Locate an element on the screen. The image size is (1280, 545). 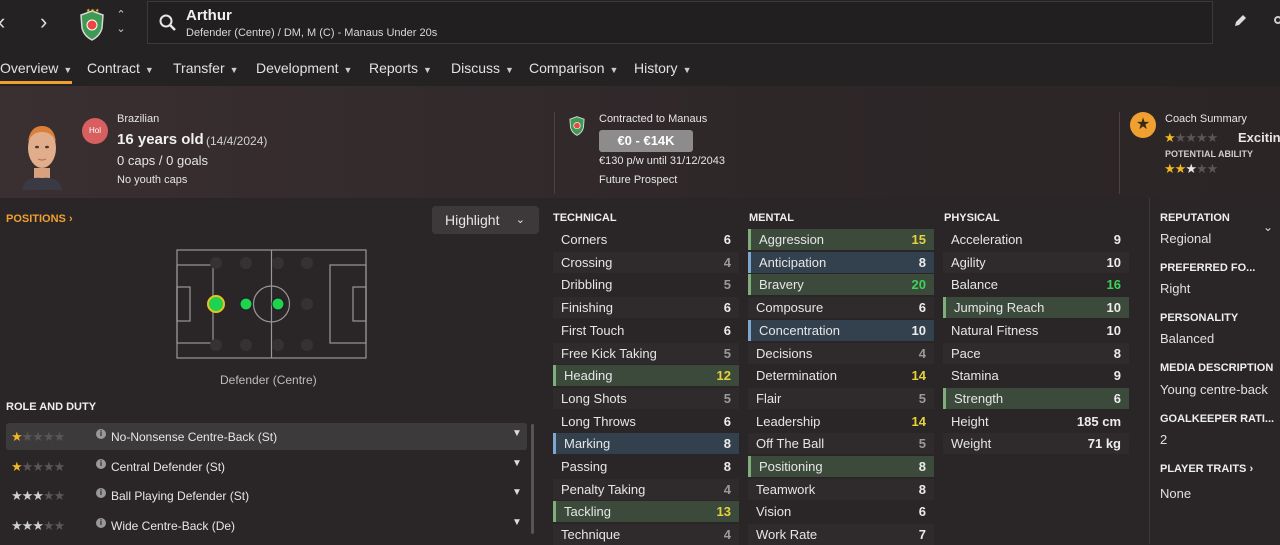
attribute-name: Jumping Reach is located at coordinates (999, 308).